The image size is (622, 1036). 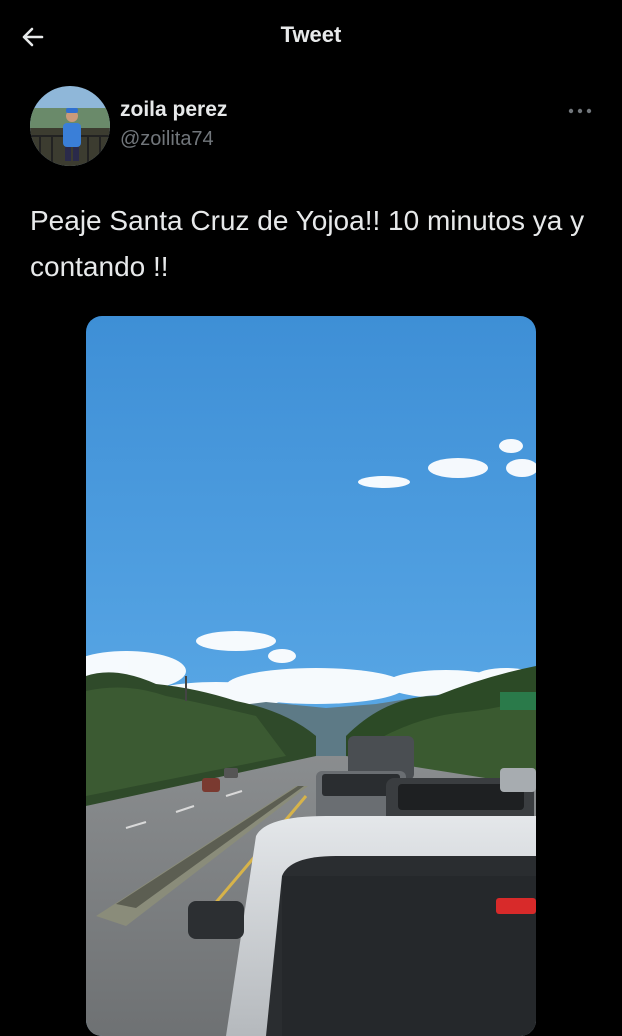 I want to click on display-name: zoila perez, so click(x=173, y=110).